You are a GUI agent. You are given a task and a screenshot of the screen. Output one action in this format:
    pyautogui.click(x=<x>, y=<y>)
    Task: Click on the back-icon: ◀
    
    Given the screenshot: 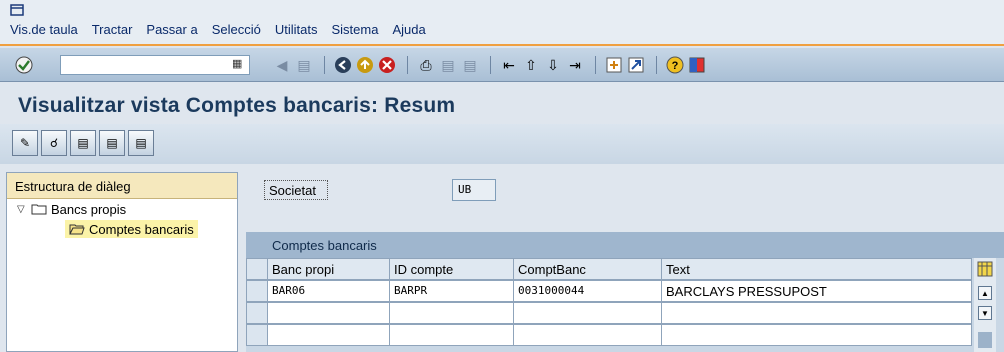 What is the action you would take?
    pyautogui.click(x=282, y=65)
    